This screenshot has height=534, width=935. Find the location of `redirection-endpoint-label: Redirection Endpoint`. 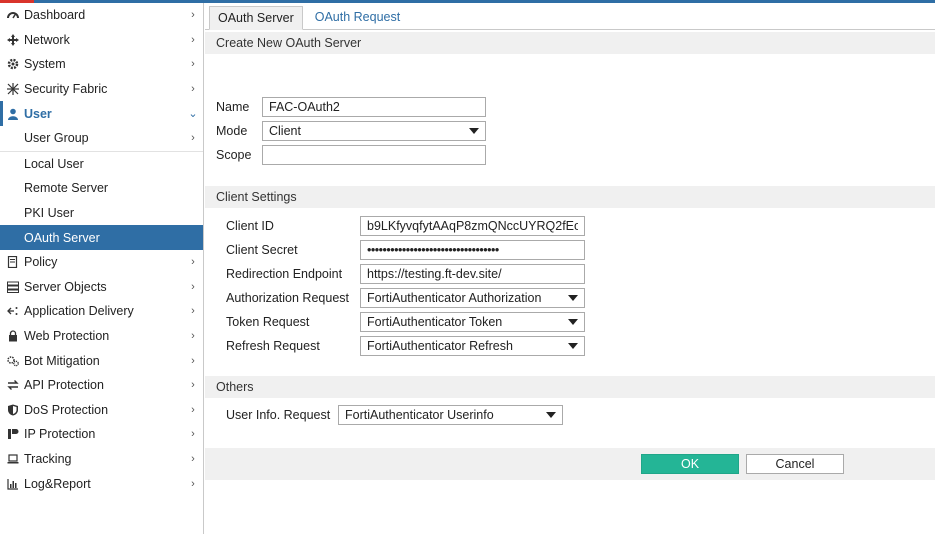

redirection-endpoint-label: Redirection Endpoint is located at coordinates (284, 274).